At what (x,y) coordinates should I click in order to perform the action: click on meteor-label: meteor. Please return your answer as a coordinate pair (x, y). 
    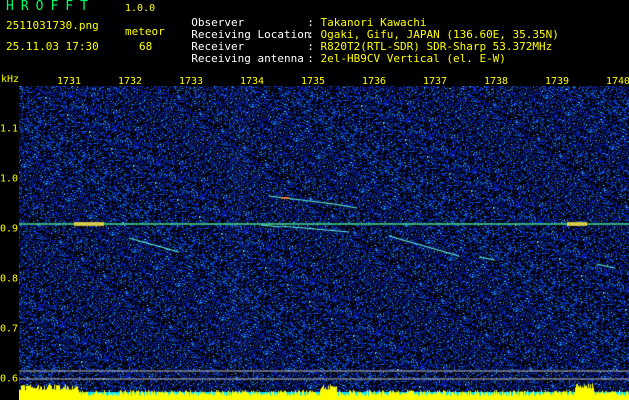
    Looking at the image, I should click on (145, 31).